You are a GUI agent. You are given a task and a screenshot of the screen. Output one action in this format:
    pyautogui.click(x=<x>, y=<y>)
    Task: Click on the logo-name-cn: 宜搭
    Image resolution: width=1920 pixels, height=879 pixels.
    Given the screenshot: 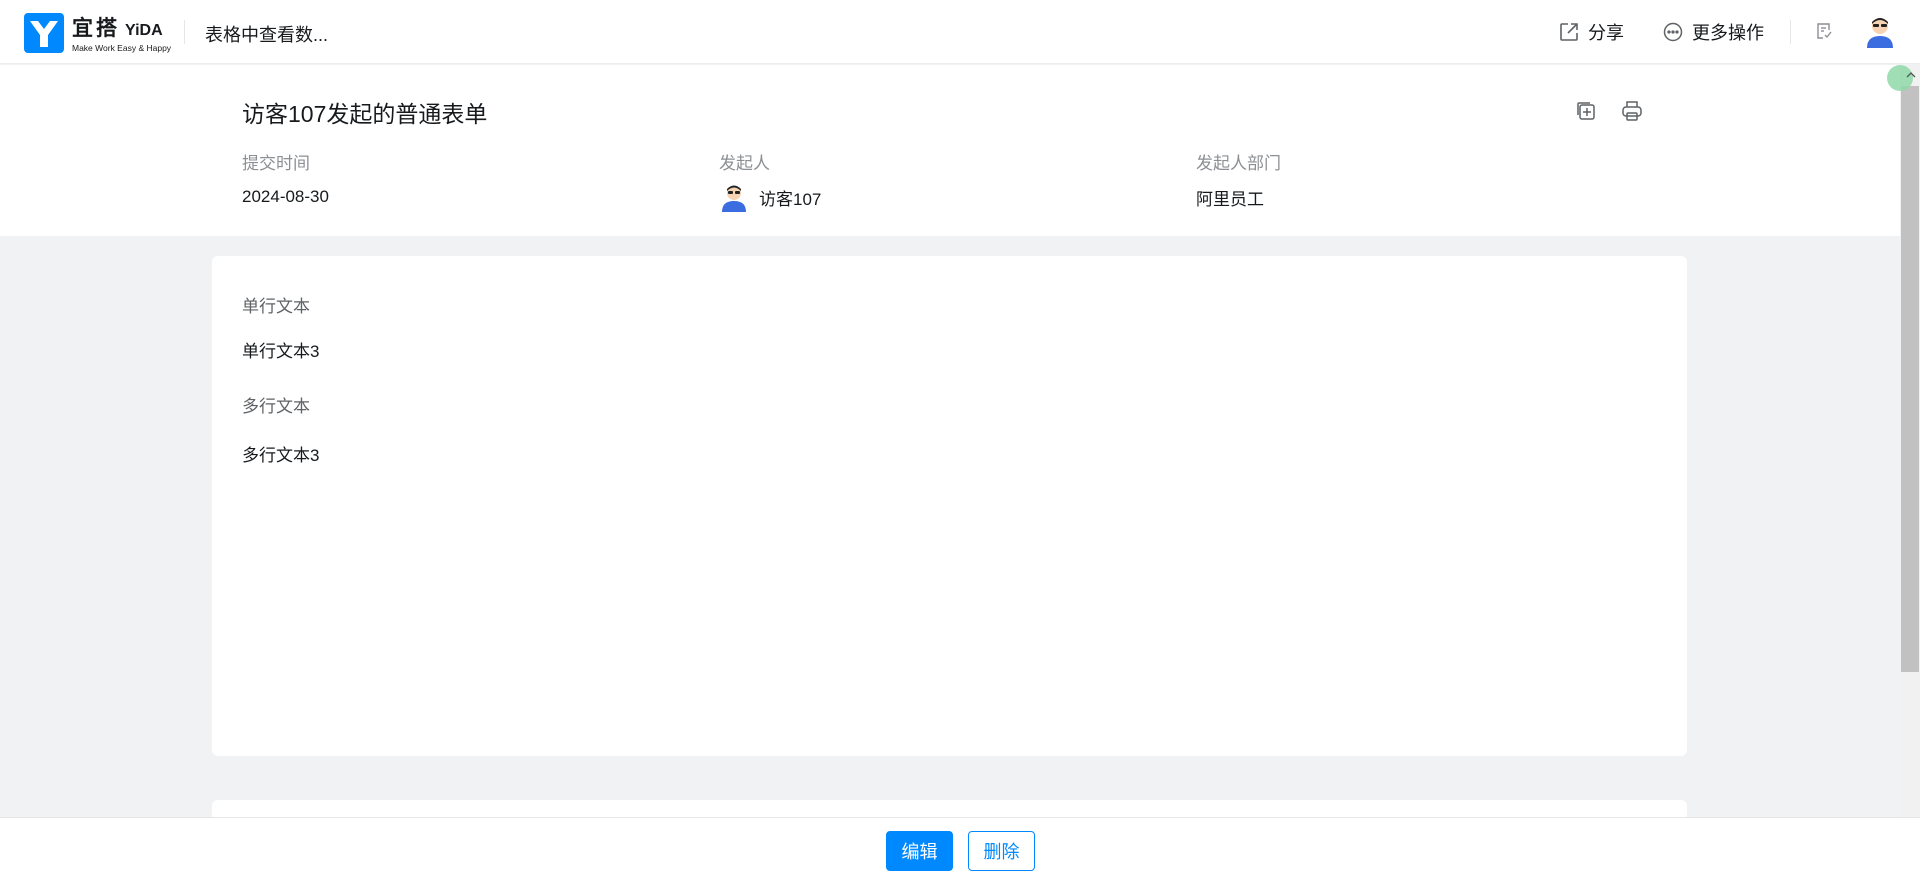 What is the action you would take?
    pyautogui.click(x=96, y=28)
    